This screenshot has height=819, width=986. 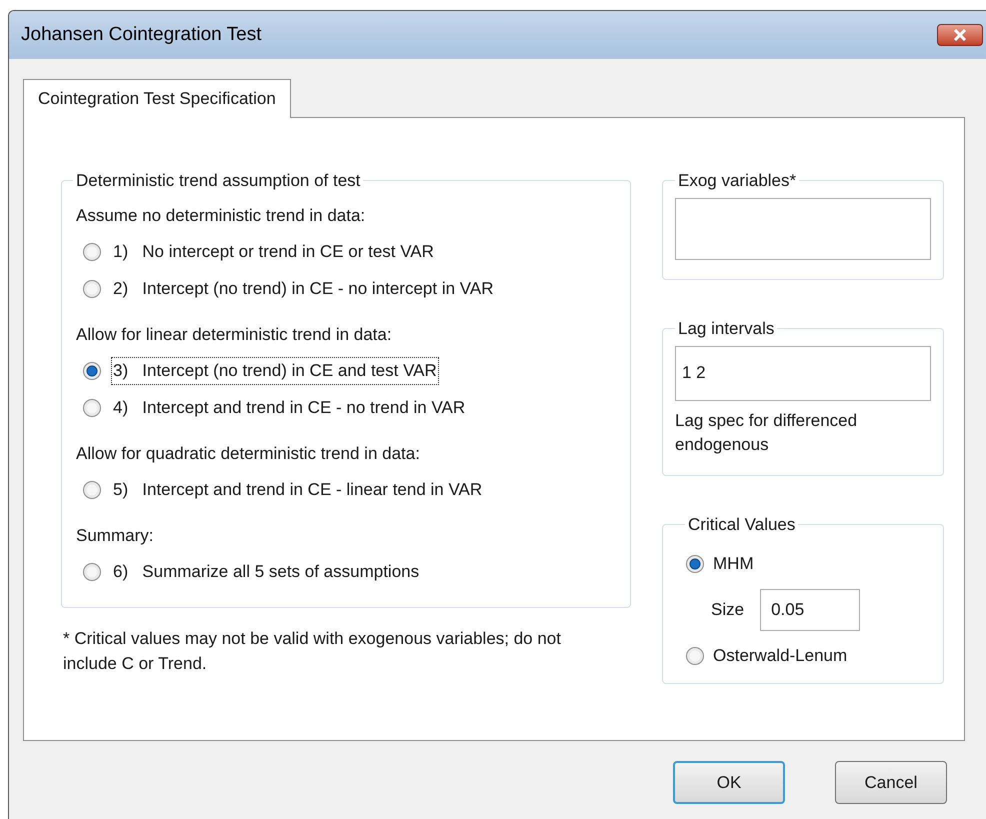 I want to click on group-title: Critical Values, so click(x=741, y=525).